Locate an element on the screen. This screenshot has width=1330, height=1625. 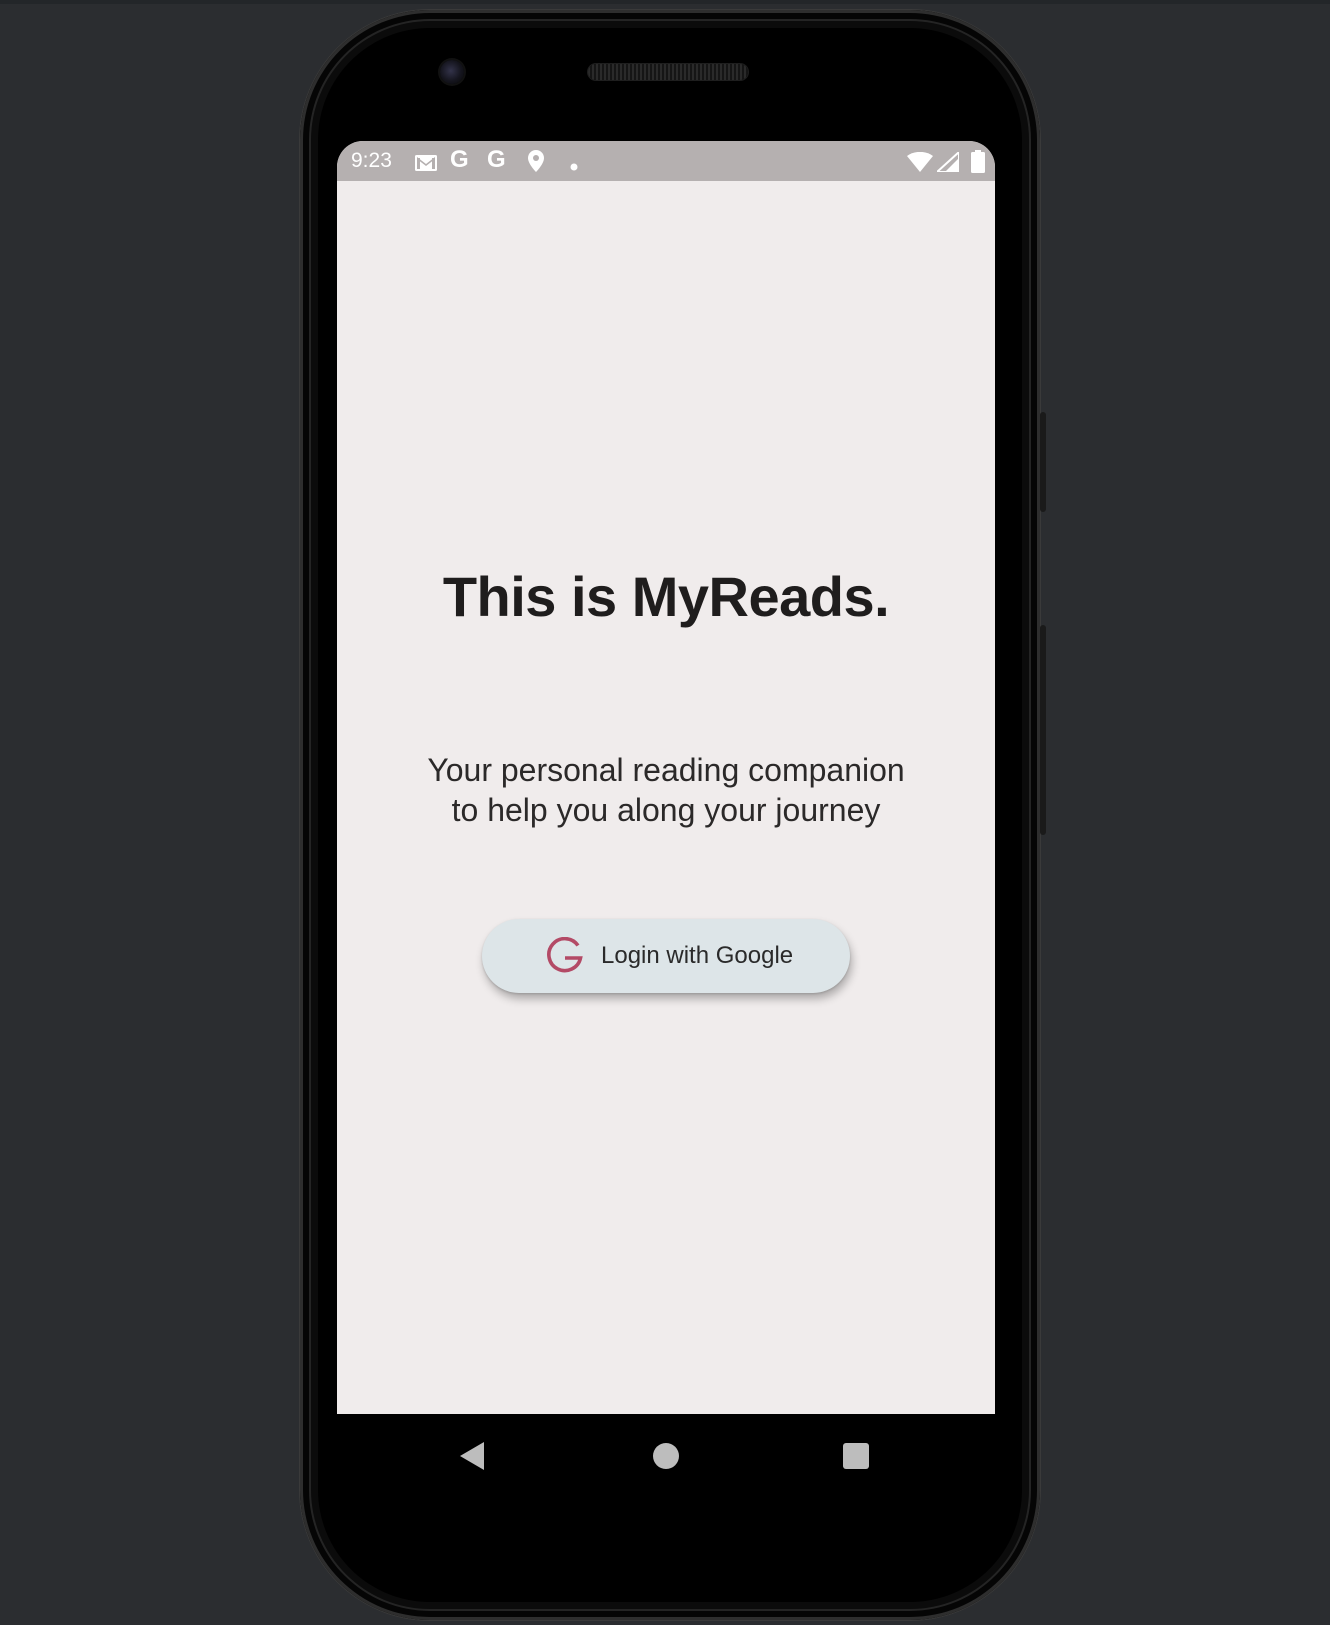
tagline-line-2: to help you along your journey is located at coordinates (666, 810).